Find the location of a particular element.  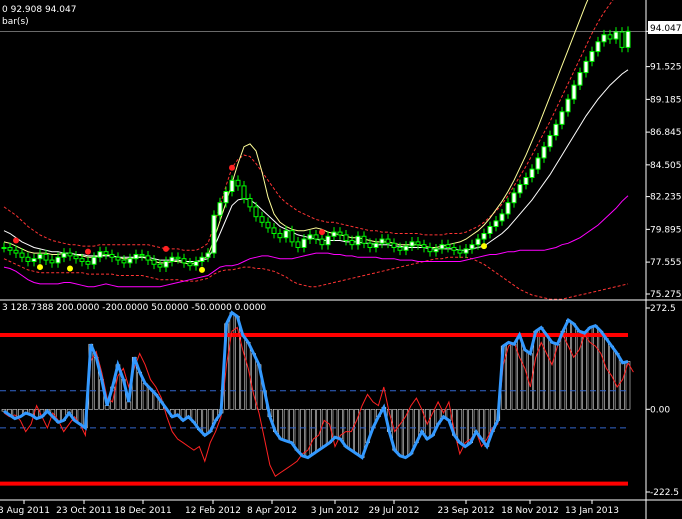

date-tick-label: 3 Jun 2012 is located at coordinates (335, 511).